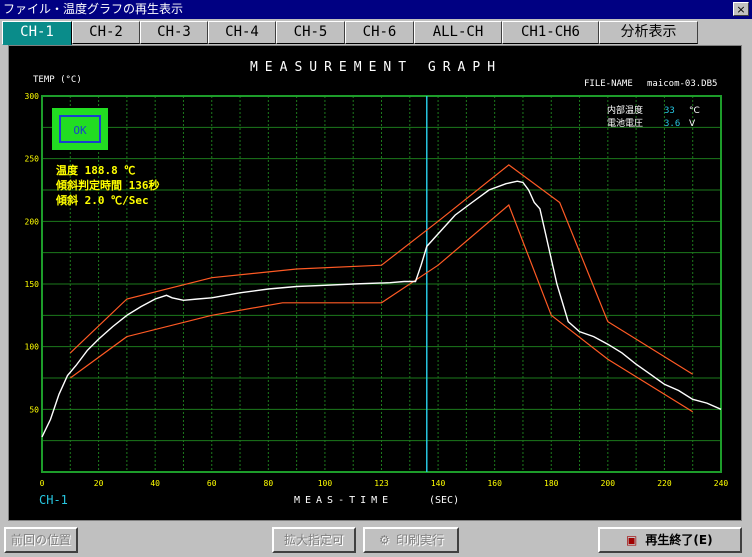 This screenshot has width=752, height=557. I want to click on tab-ch1: CH-1, so click(37, 33).